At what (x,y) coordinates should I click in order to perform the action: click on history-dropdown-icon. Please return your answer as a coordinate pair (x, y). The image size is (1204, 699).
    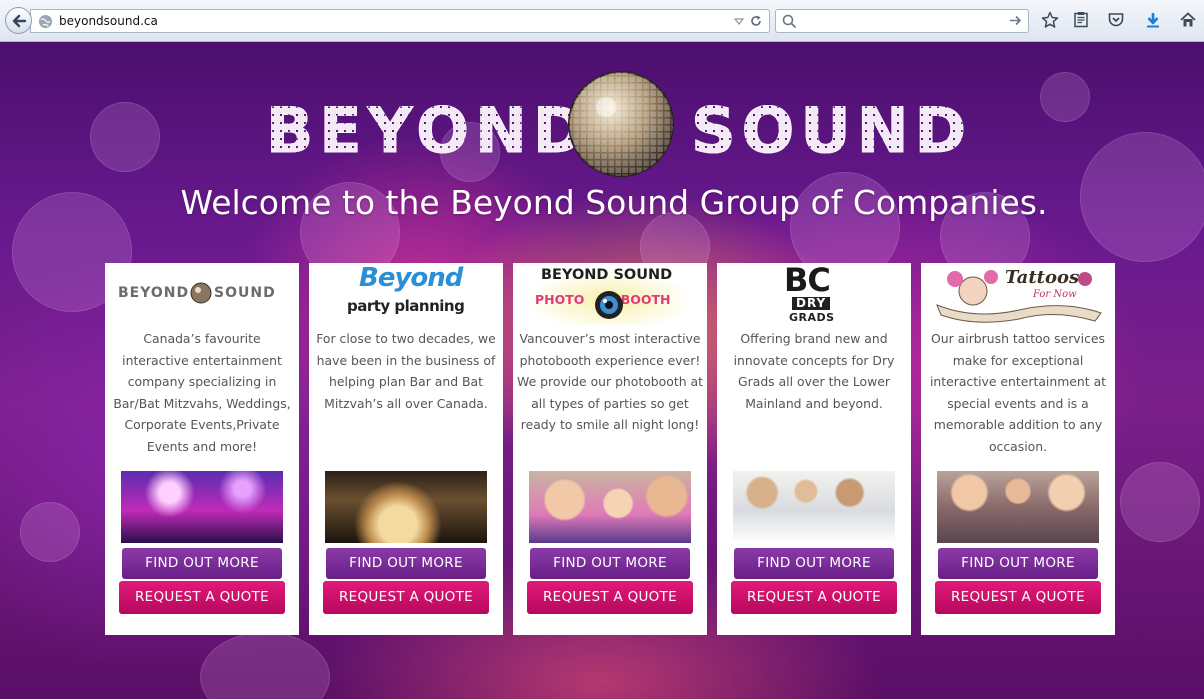
    Looking at the image, I should click on (739, 21).